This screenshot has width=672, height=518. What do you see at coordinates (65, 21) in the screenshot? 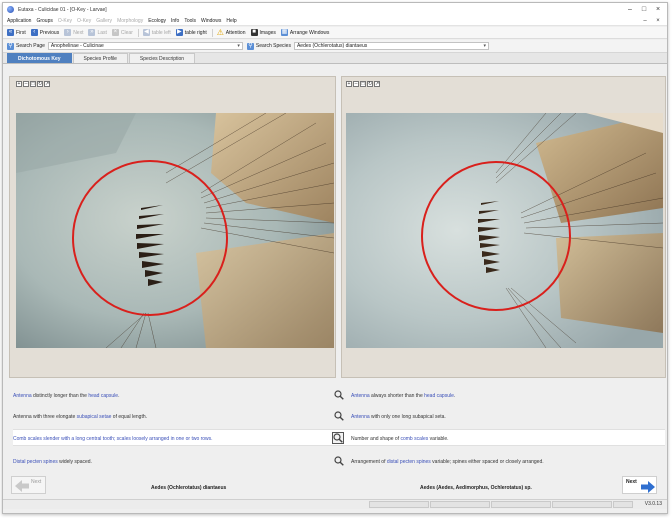
I see `menu-o-key: O-Key` at bounding box center [65, 21].